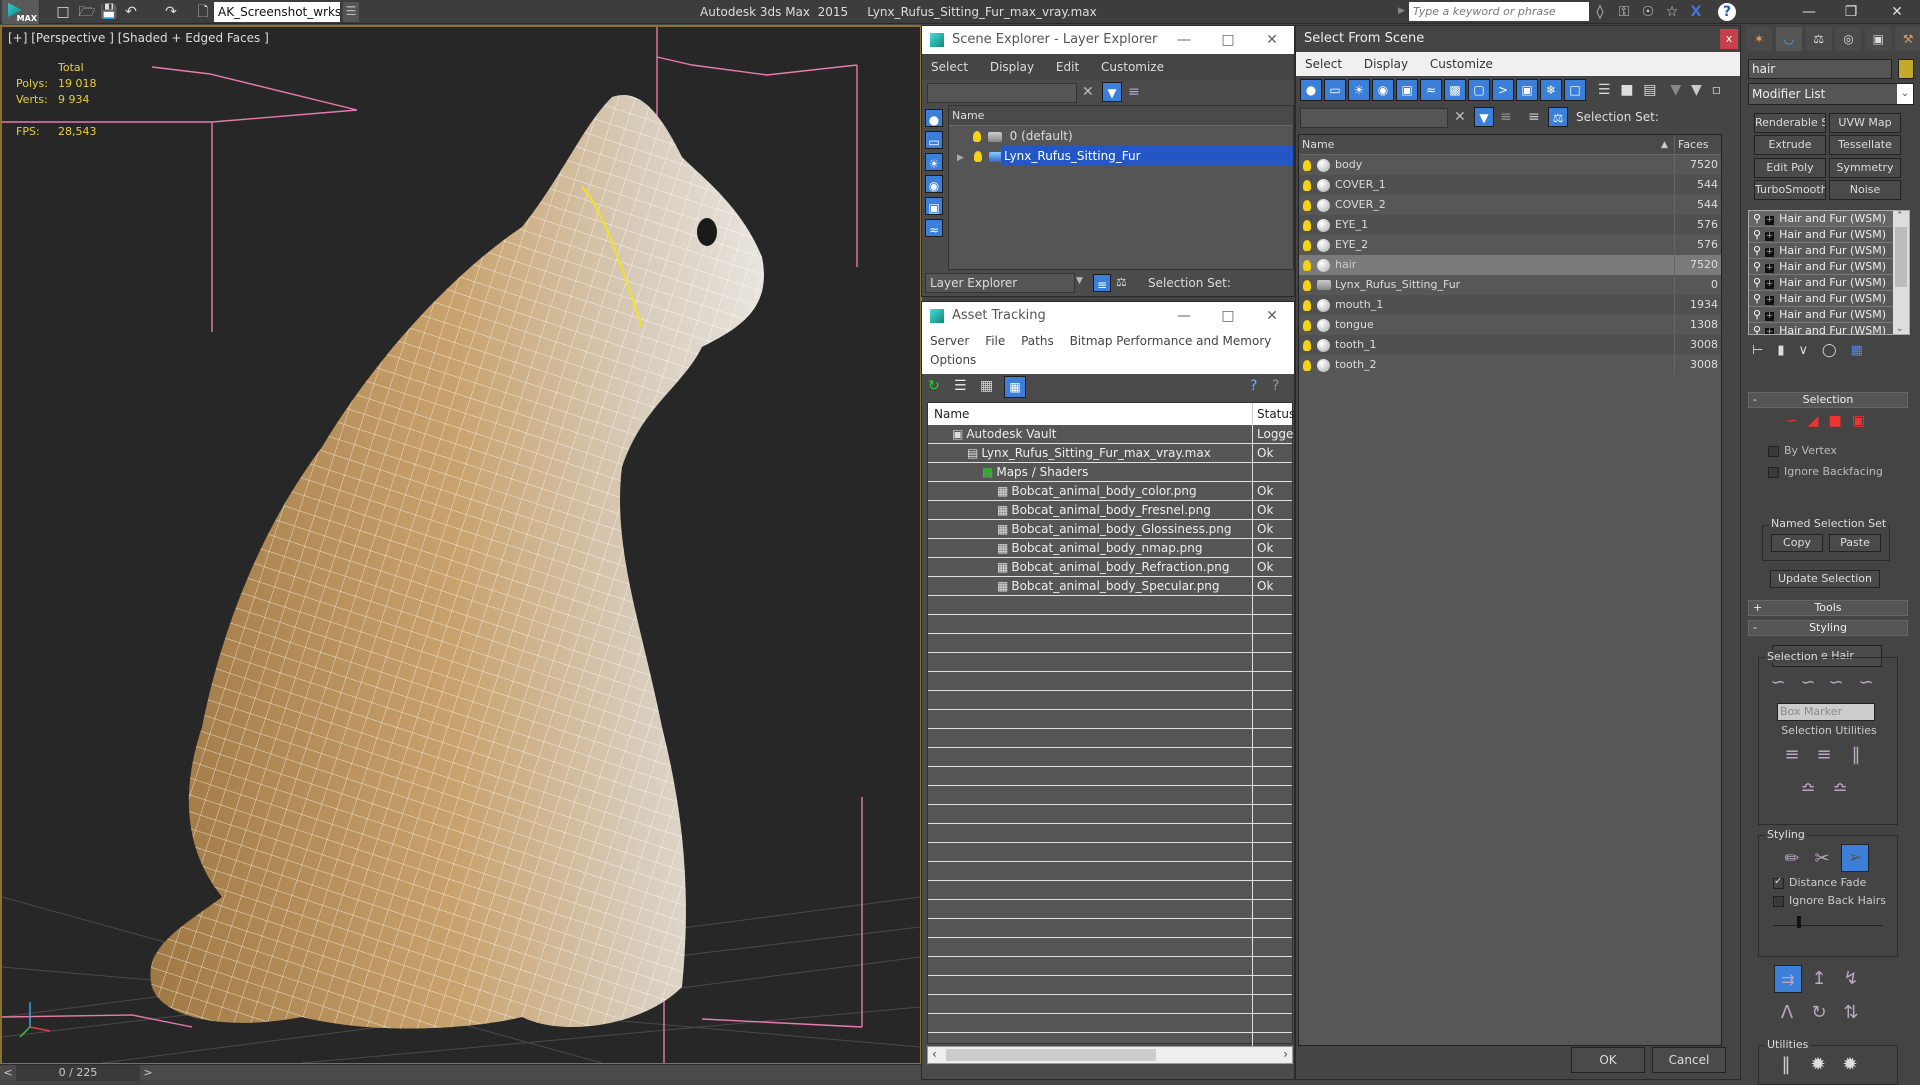  Describe the element at coordinates (1788, 979) in the screenshot. I see `translate-hair-icon: ⇉` at that location.